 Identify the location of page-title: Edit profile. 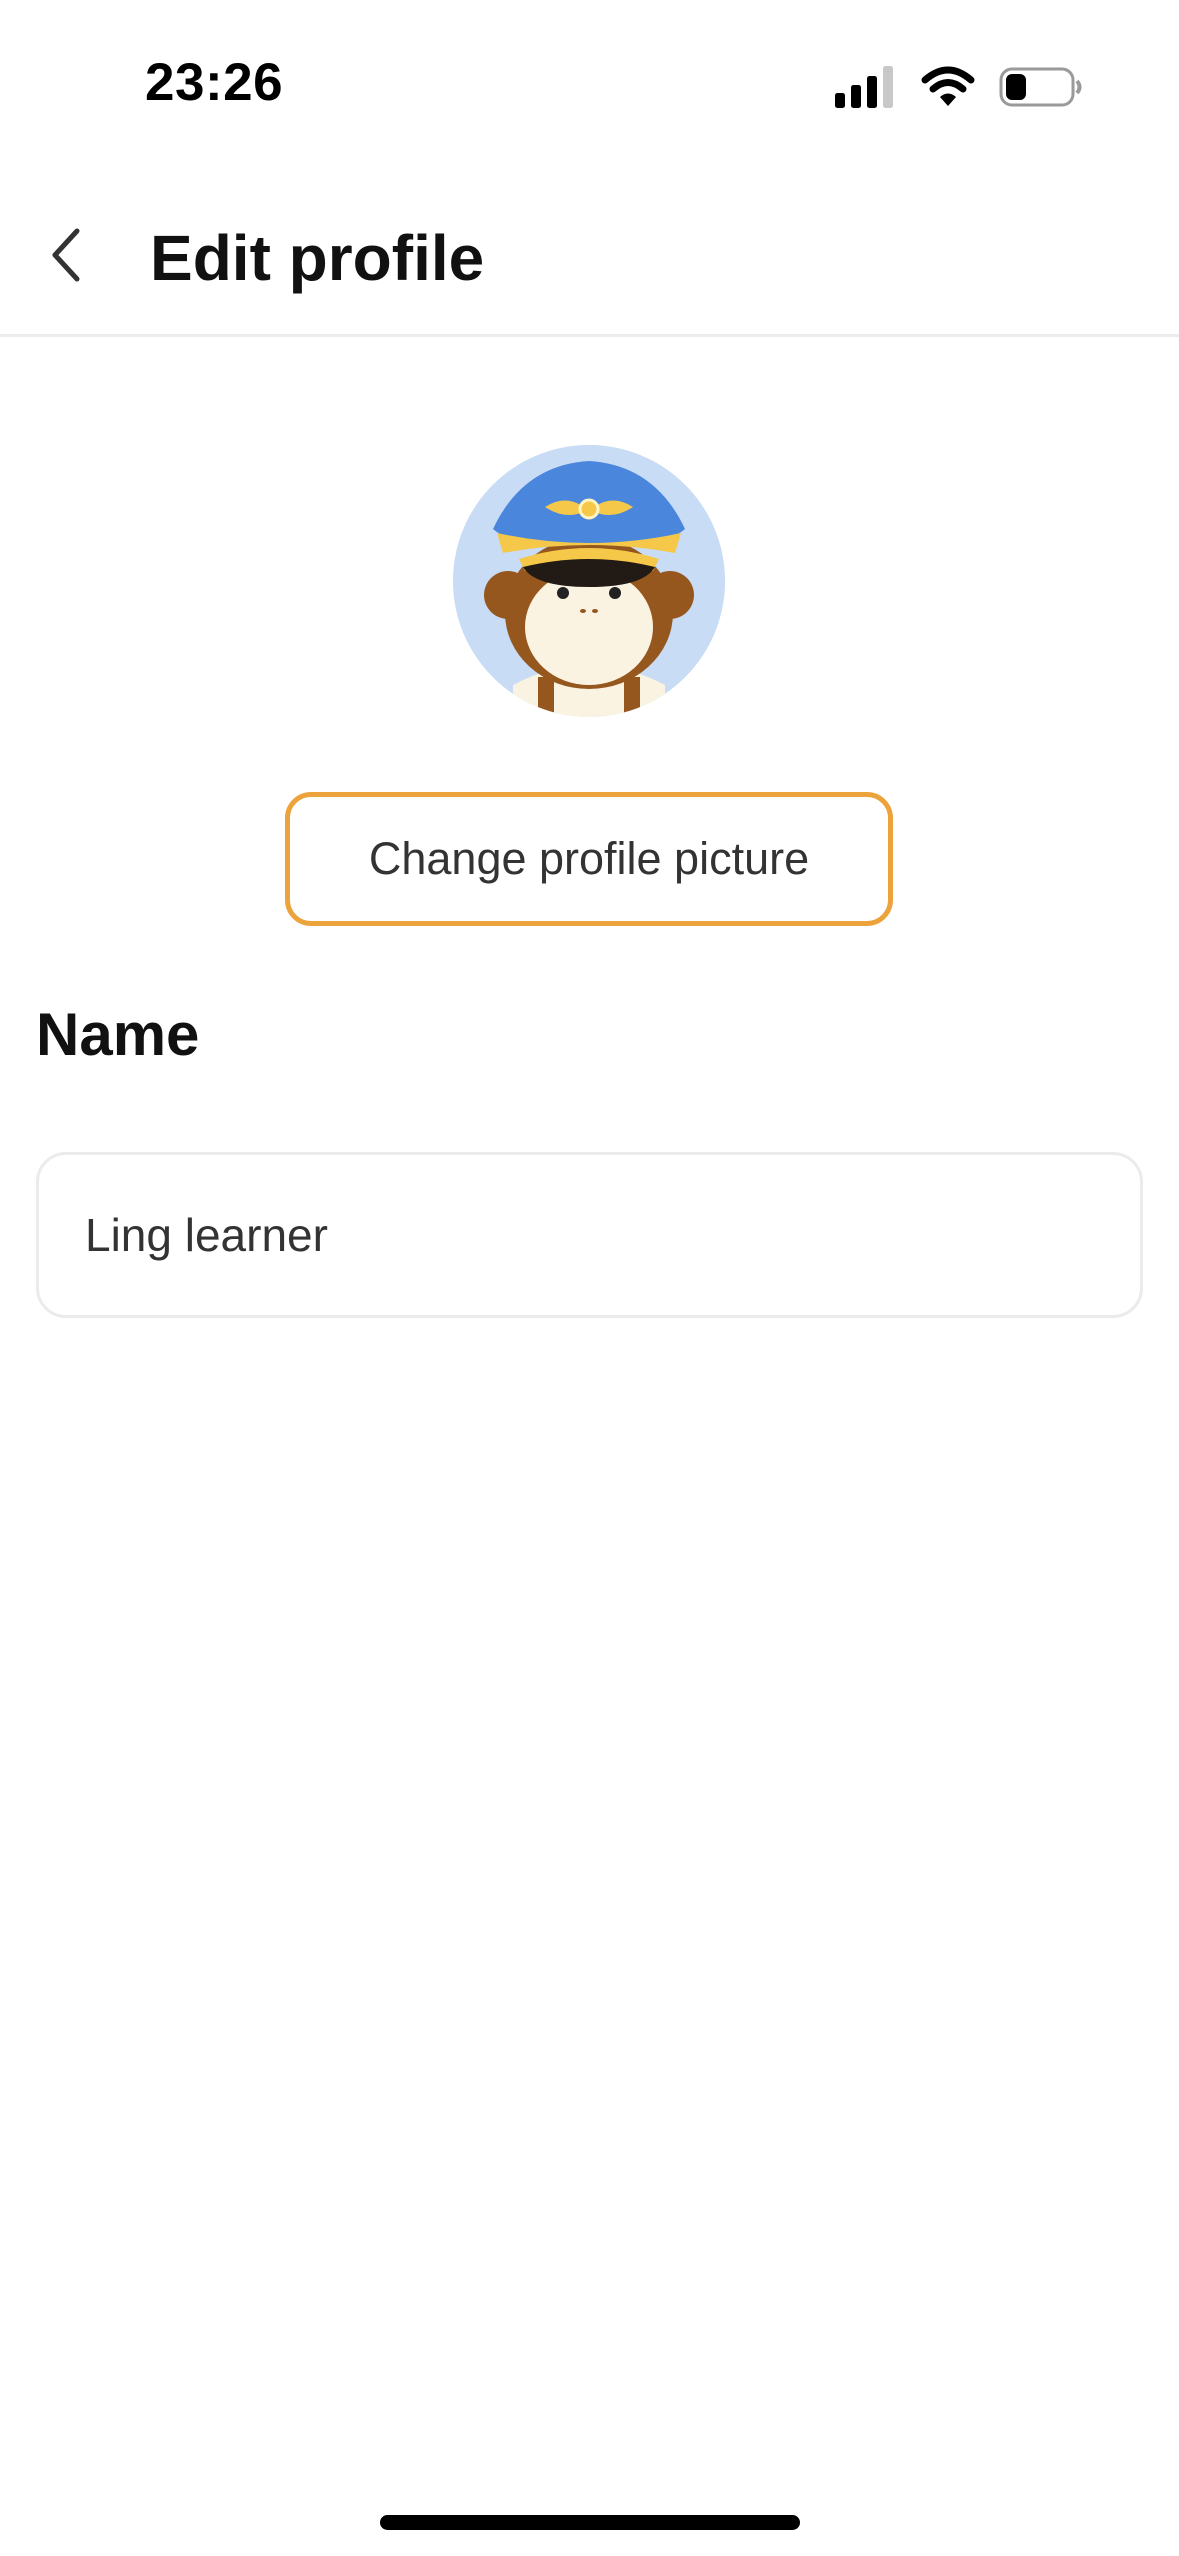
(317, 258).